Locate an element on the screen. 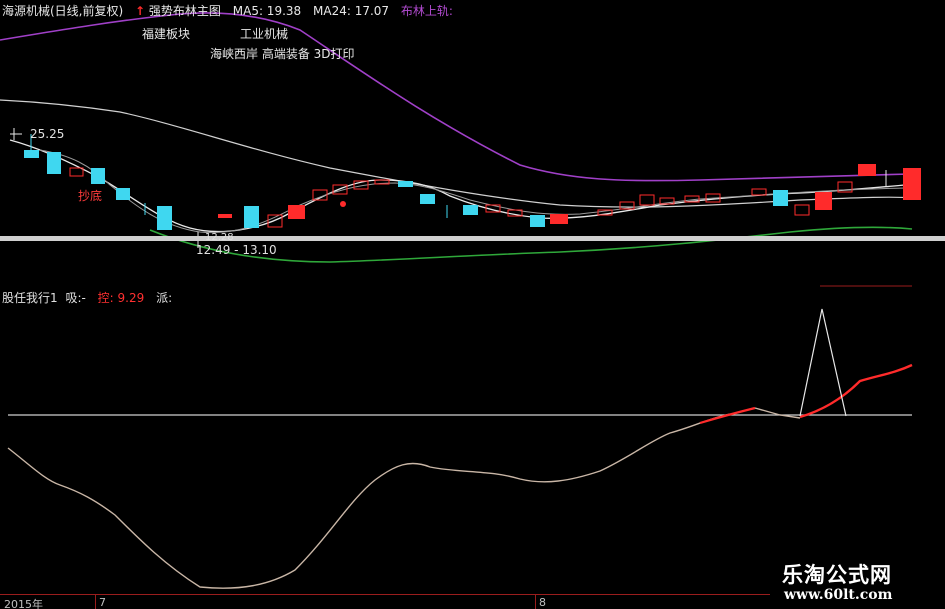 The height and width of the screenshot is (609, 945). ma5-line is located at coordinates (457, 186).